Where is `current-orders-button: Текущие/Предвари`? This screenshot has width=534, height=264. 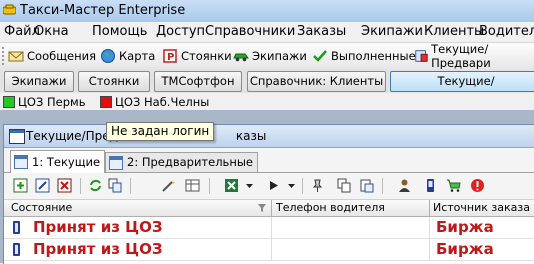
current-orders-button: Текущие/Предвари is located at coordinates (474, 56).